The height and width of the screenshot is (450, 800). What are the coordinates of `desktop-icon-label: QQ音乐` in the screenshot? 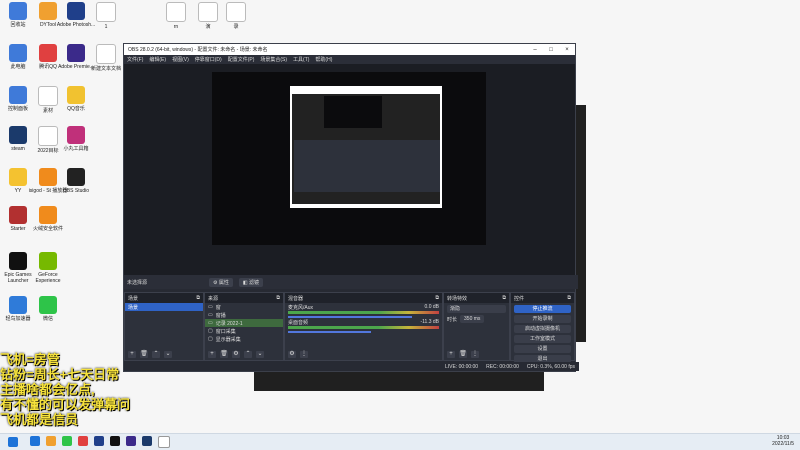 It's located at (76, 109).